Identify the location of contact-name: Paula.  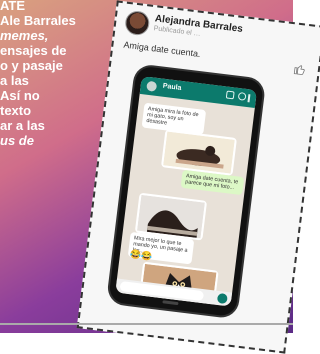
(171, 87).